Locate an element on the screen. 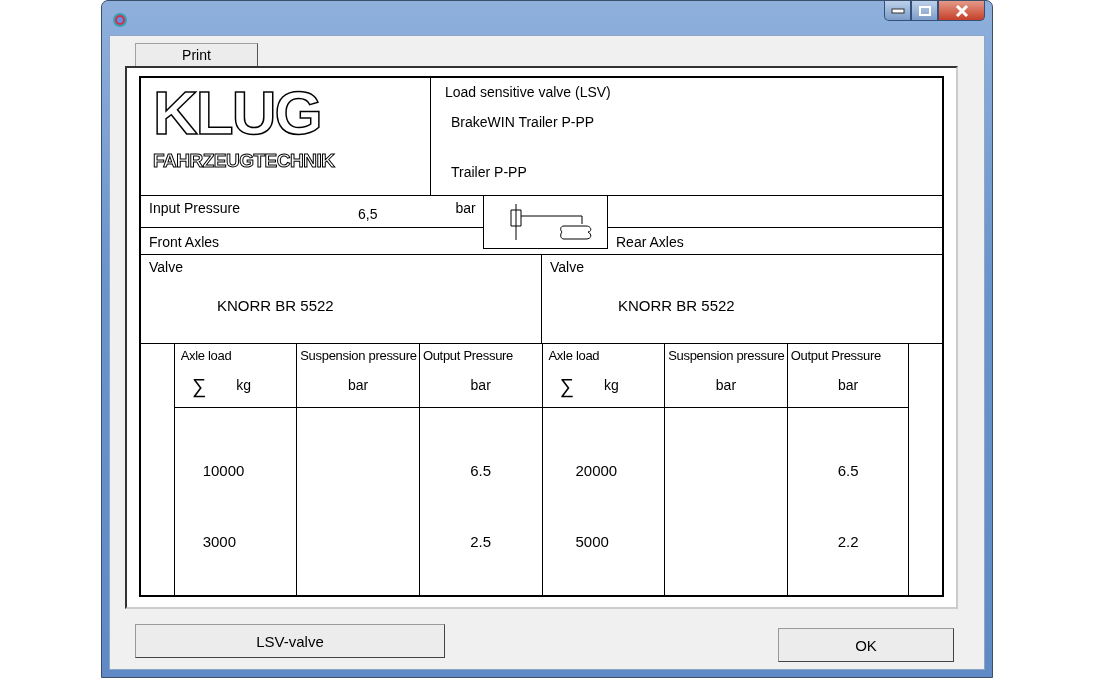  input-pressure-value: 6,5 is located at coordinates (368, 215).